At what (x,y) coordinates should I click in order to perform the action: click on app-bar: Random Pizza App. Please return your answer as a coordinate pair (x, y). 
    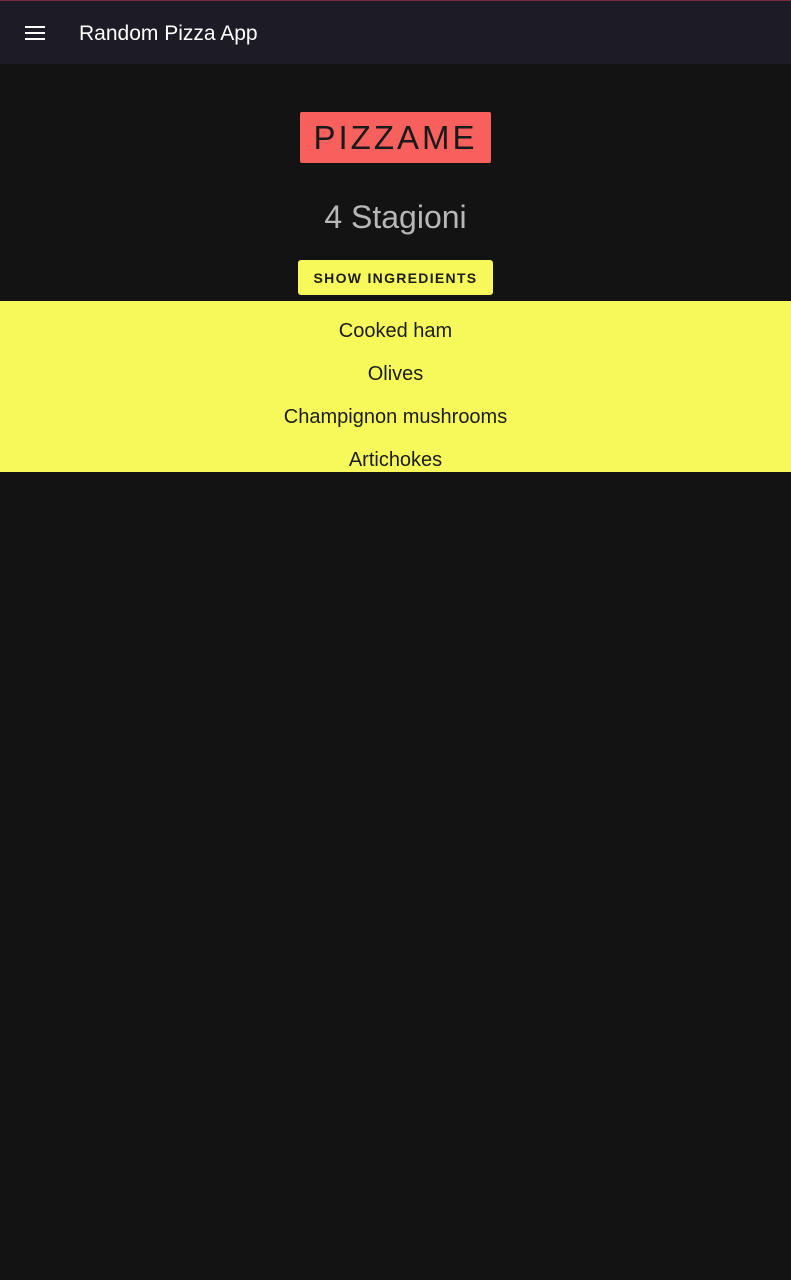
    Looking at the image, I should click on (395, 32).